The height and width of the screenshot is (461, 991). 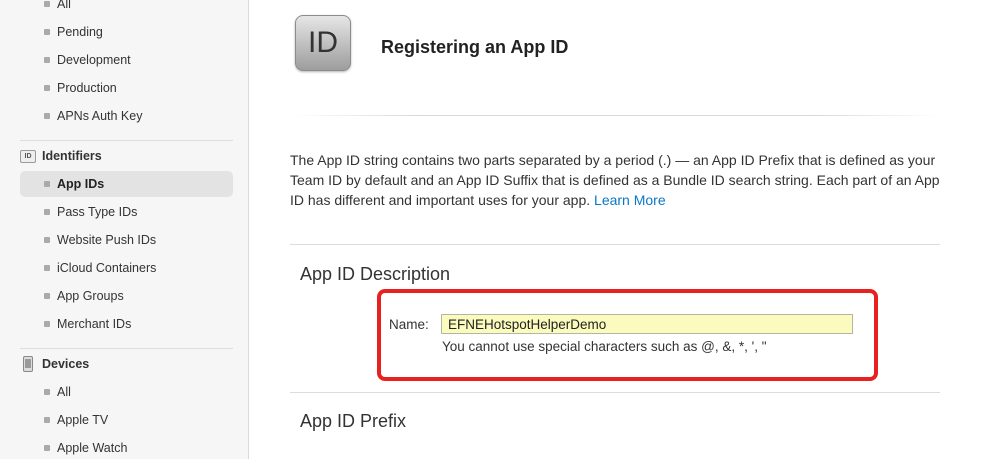 I want to click on name-input, so click(x=647, y=324).